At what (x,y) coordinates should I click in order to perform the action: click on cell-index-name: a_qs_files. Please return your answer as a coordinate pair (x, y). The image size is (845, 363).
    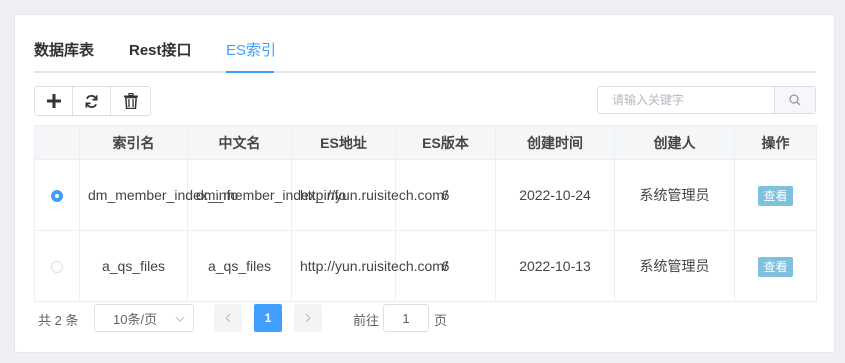
    Looking at the image, I should click on (133, 266).